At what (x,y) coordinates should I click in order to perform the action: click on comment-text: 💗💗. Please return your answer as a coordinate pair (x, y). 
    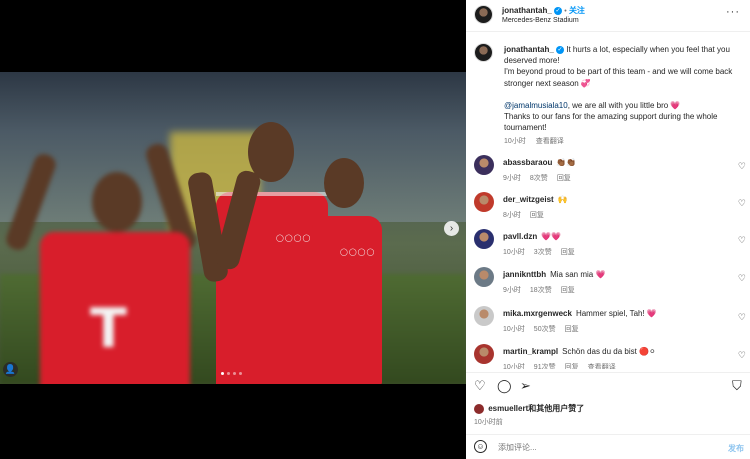
    Looking at the image, I should click on (551, 236).